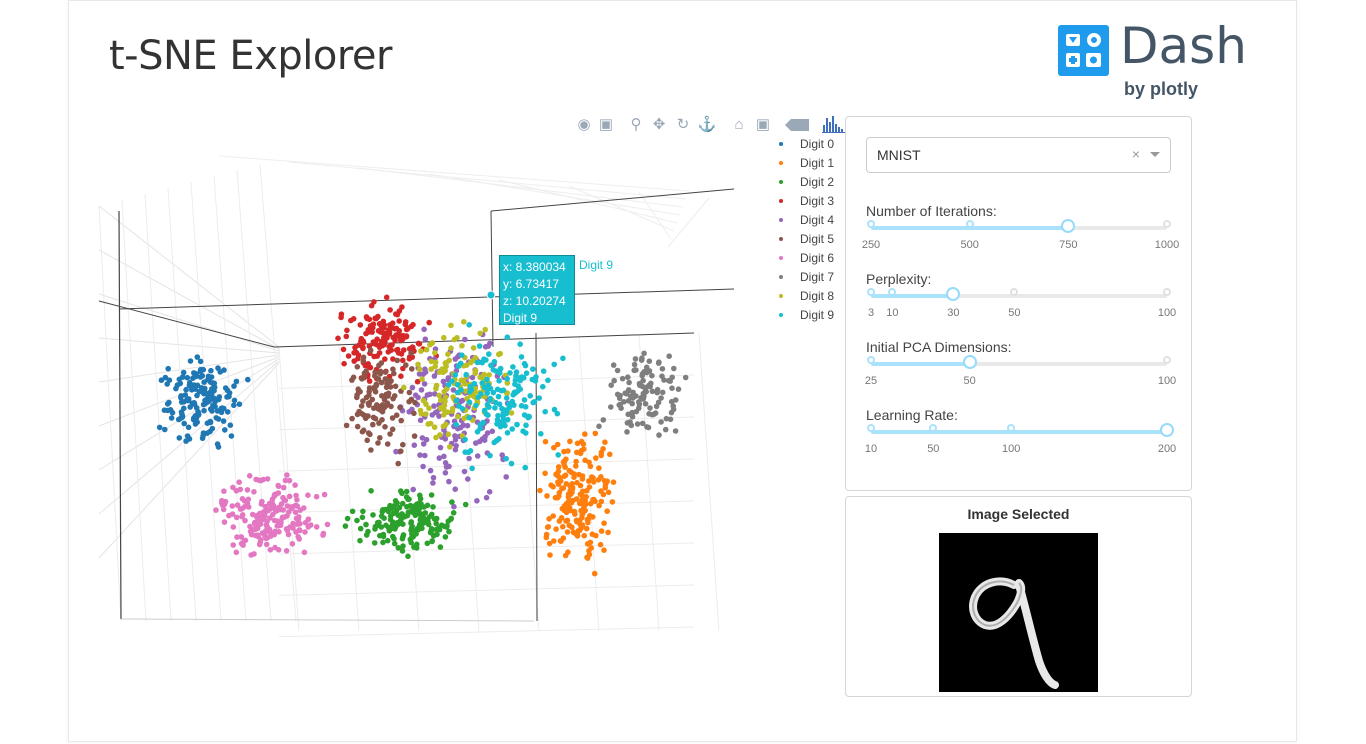  What do you see at coordinates (804, 296) in the screenshot?
I see `legend-item: Digit 8` at bounding box center [804, 296].